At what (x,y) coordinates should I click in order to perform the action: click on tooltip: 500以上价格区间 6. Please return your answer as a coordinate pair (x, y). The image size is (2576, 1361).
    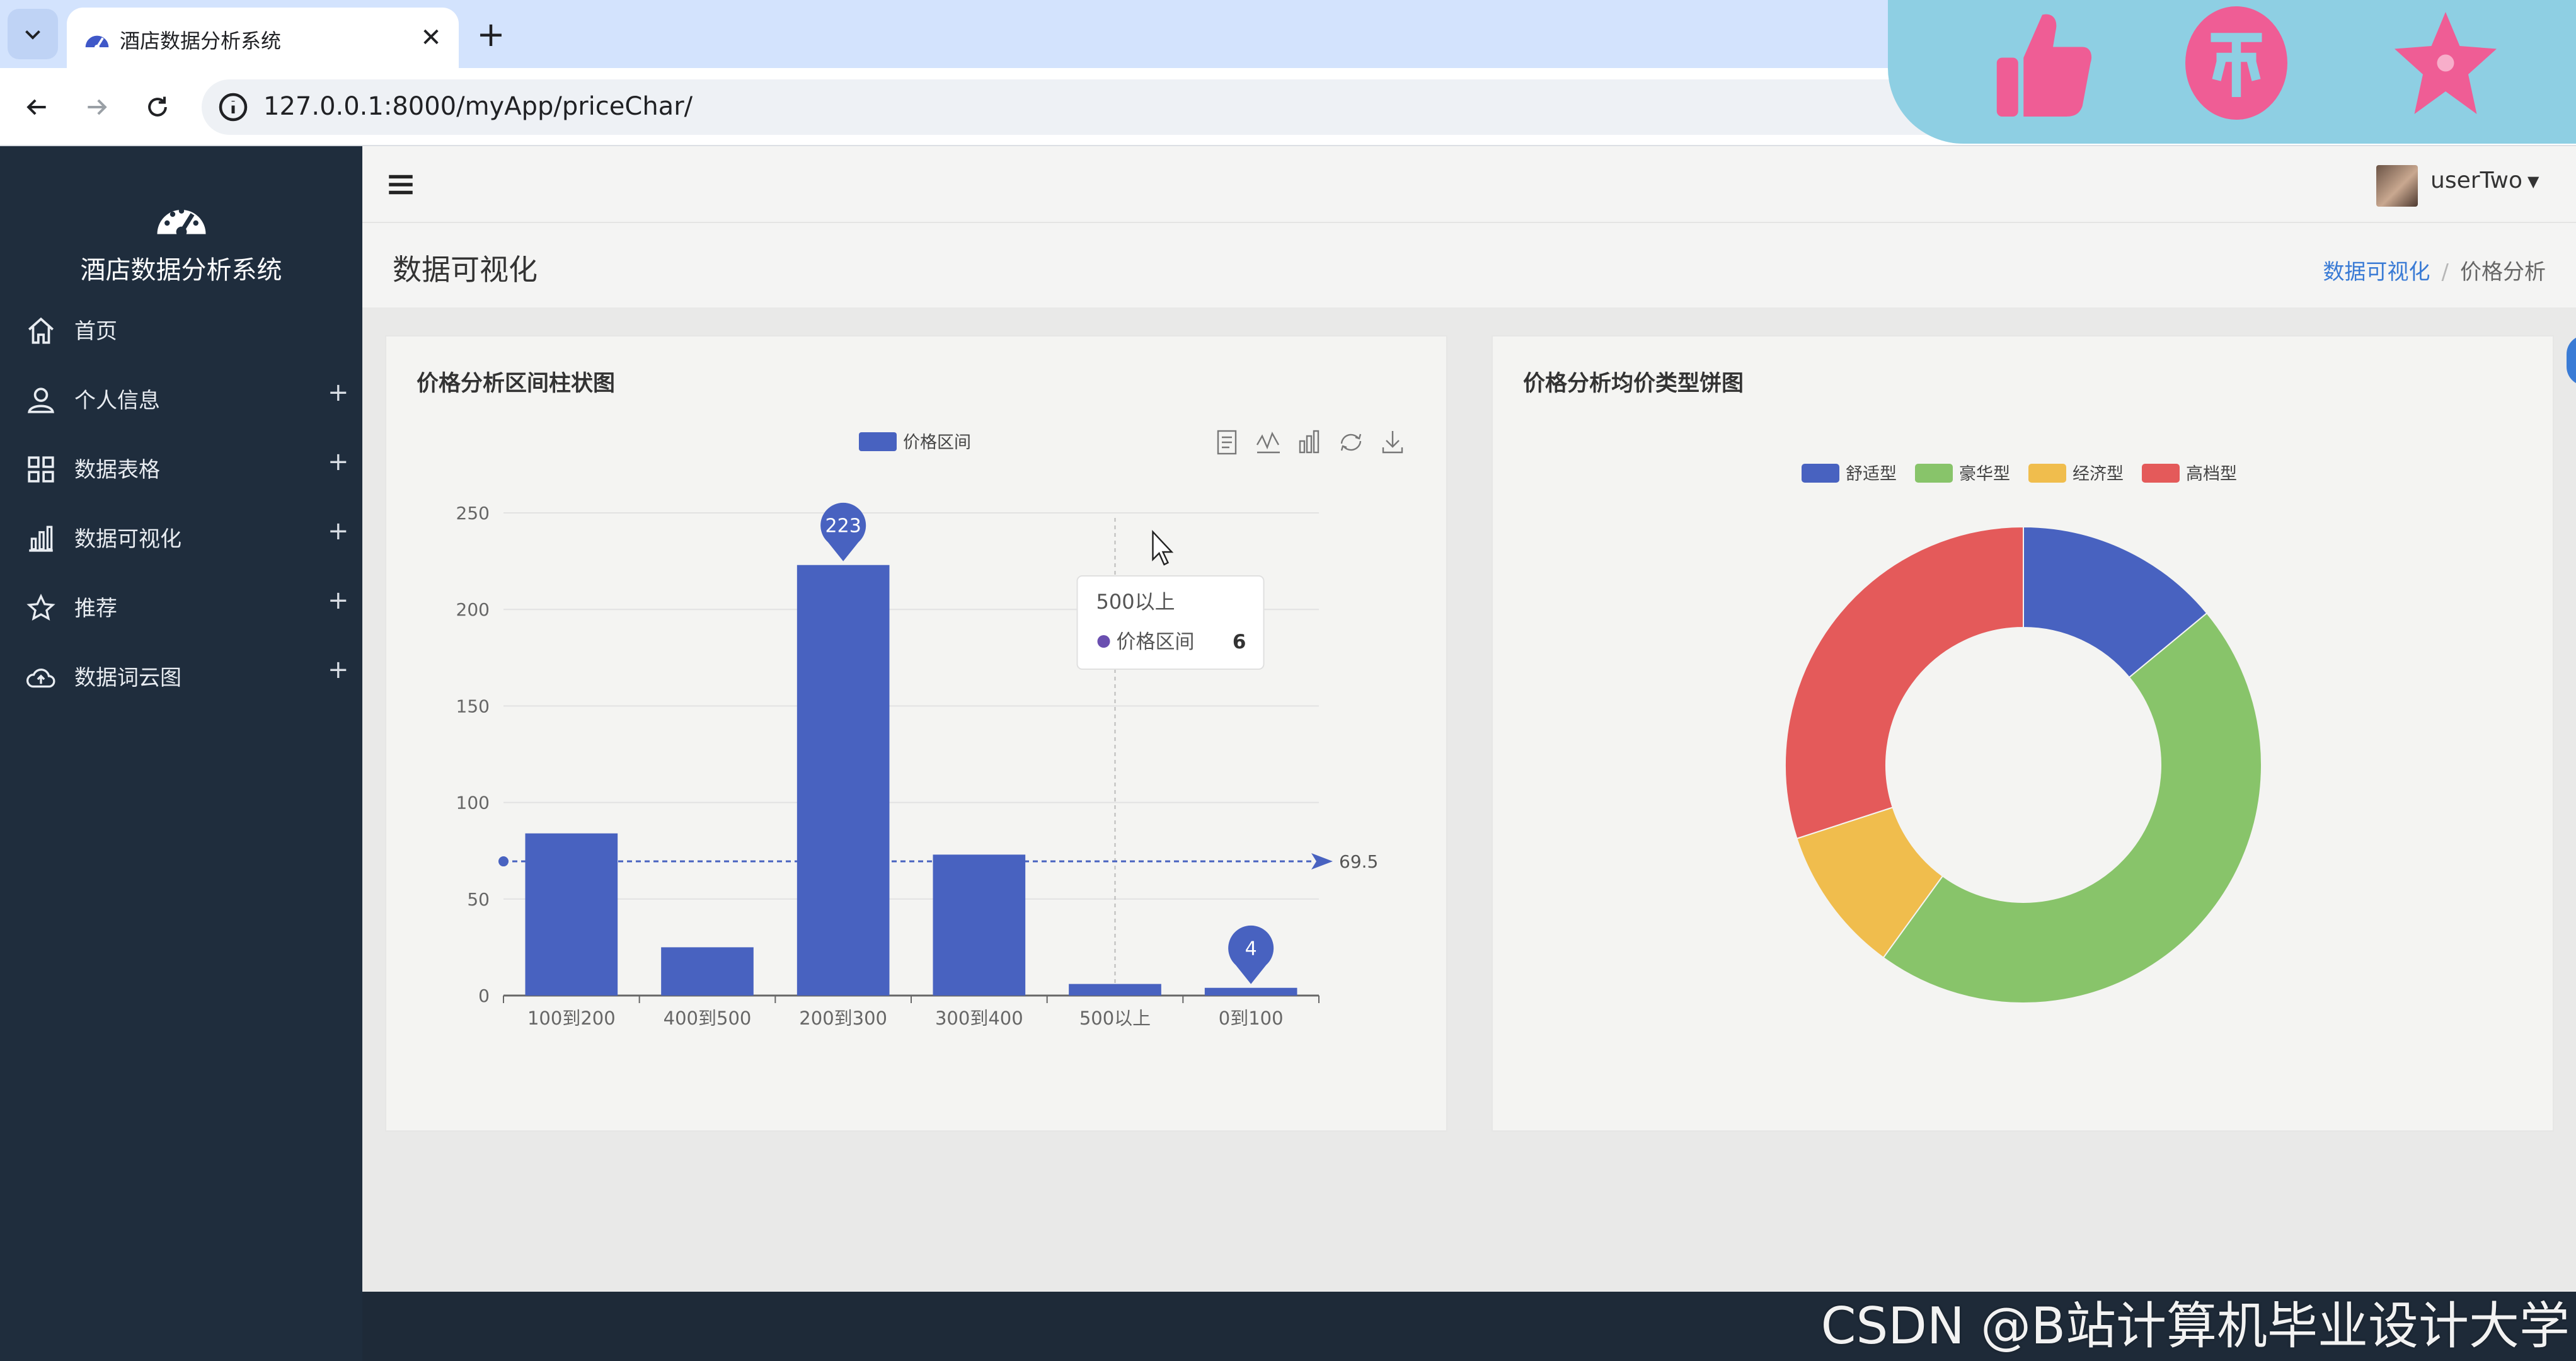
    Looking at the image, I should click on (1170, 622).